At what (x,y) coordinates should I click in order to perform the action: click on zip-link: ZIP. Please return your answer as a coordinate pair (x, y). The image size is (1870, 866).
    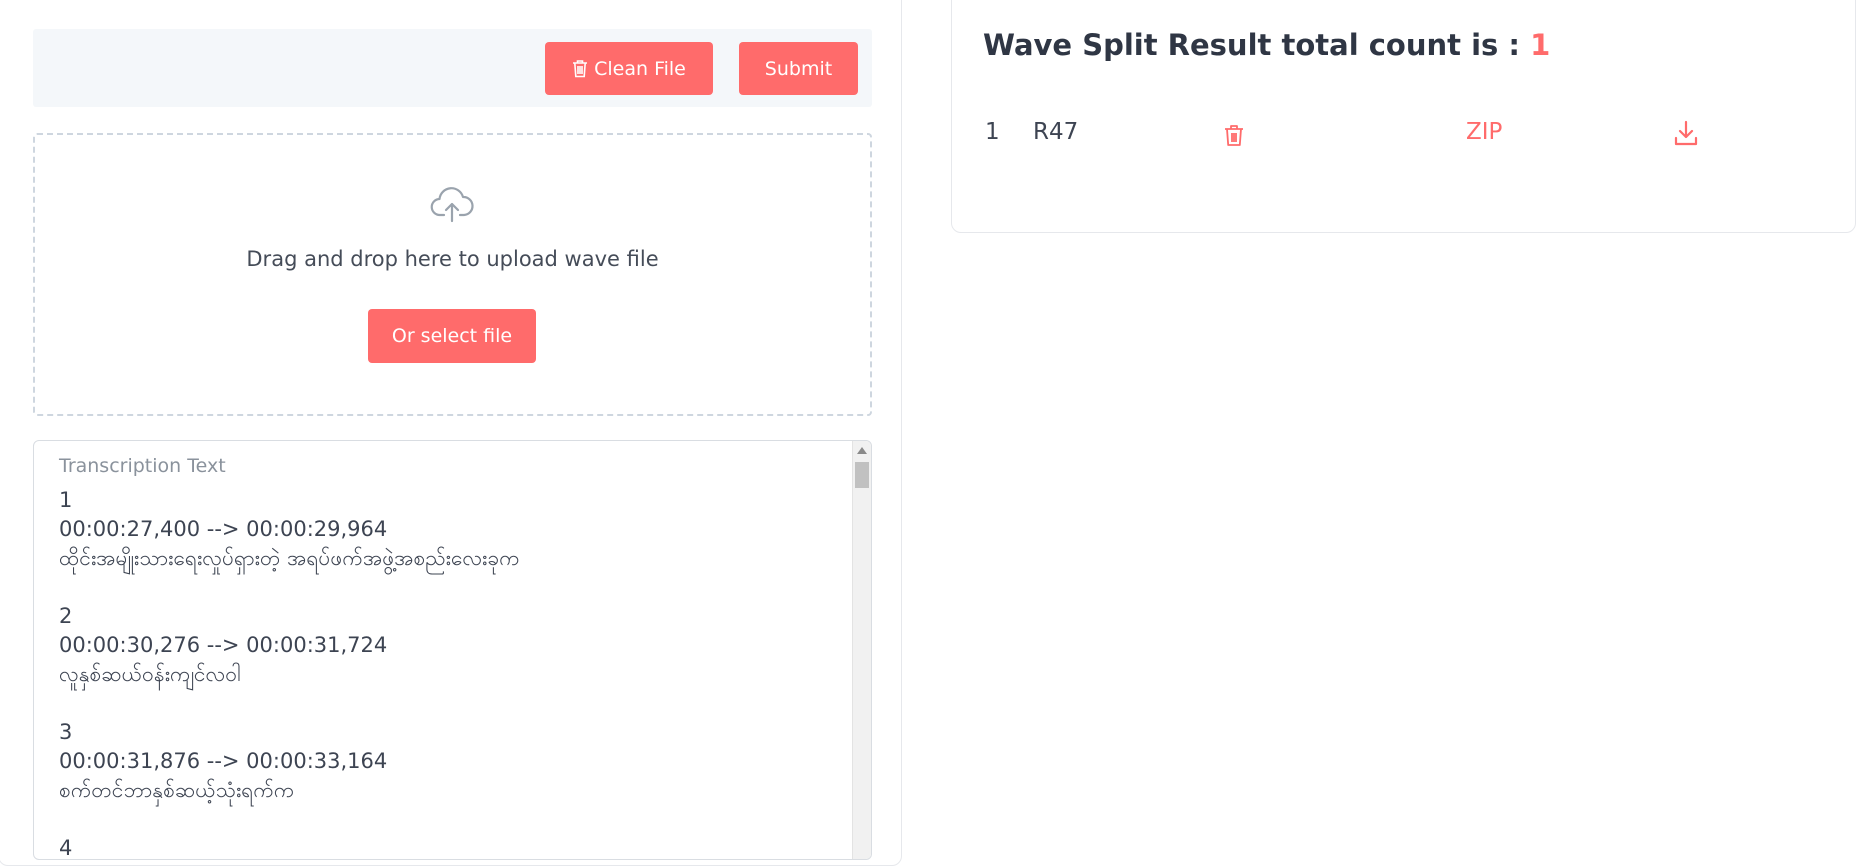
    Looking at the image, I should click on (1484, 132).